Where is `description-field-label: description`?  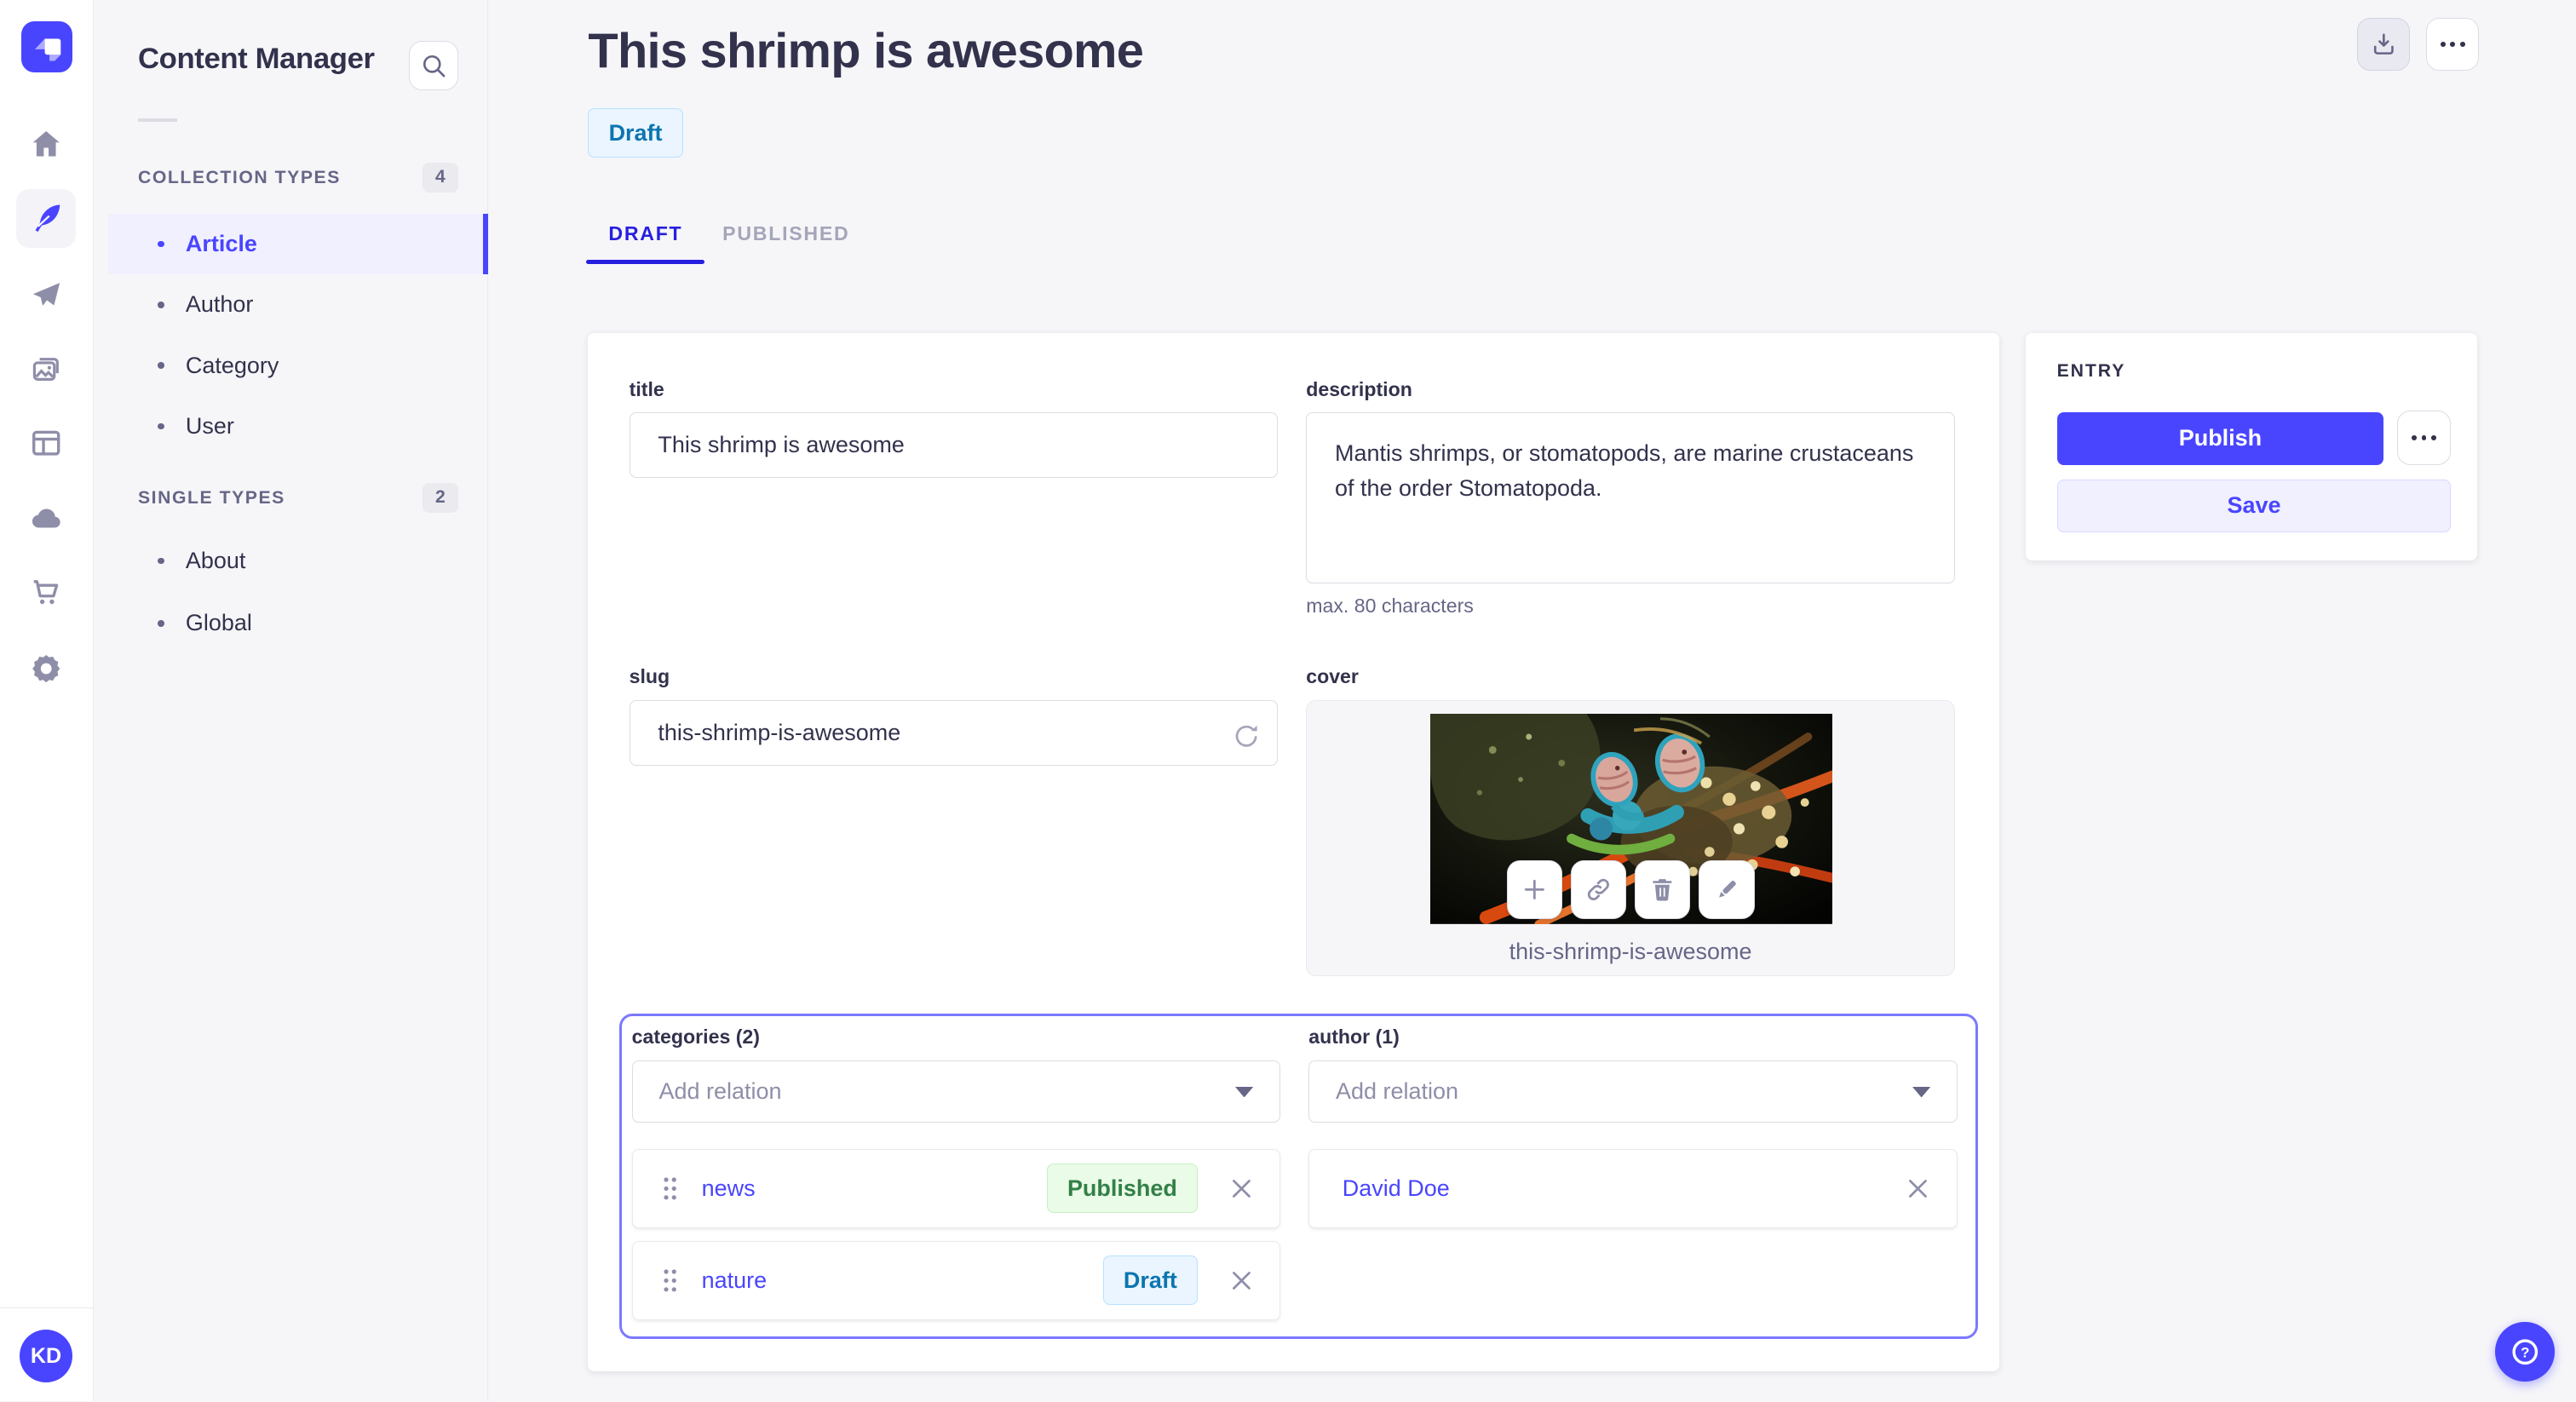
description-field-label: description is located at coordinates (1359, 388).